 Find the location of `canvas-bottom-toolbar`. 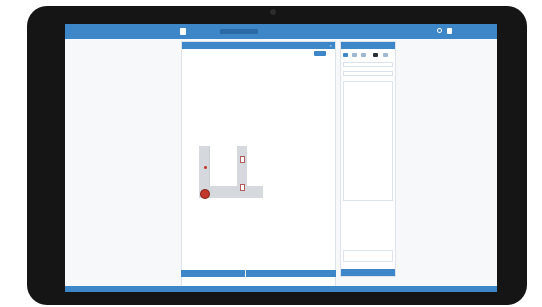

canvas-bottom-toolbar is located at coordinates (291, 273).